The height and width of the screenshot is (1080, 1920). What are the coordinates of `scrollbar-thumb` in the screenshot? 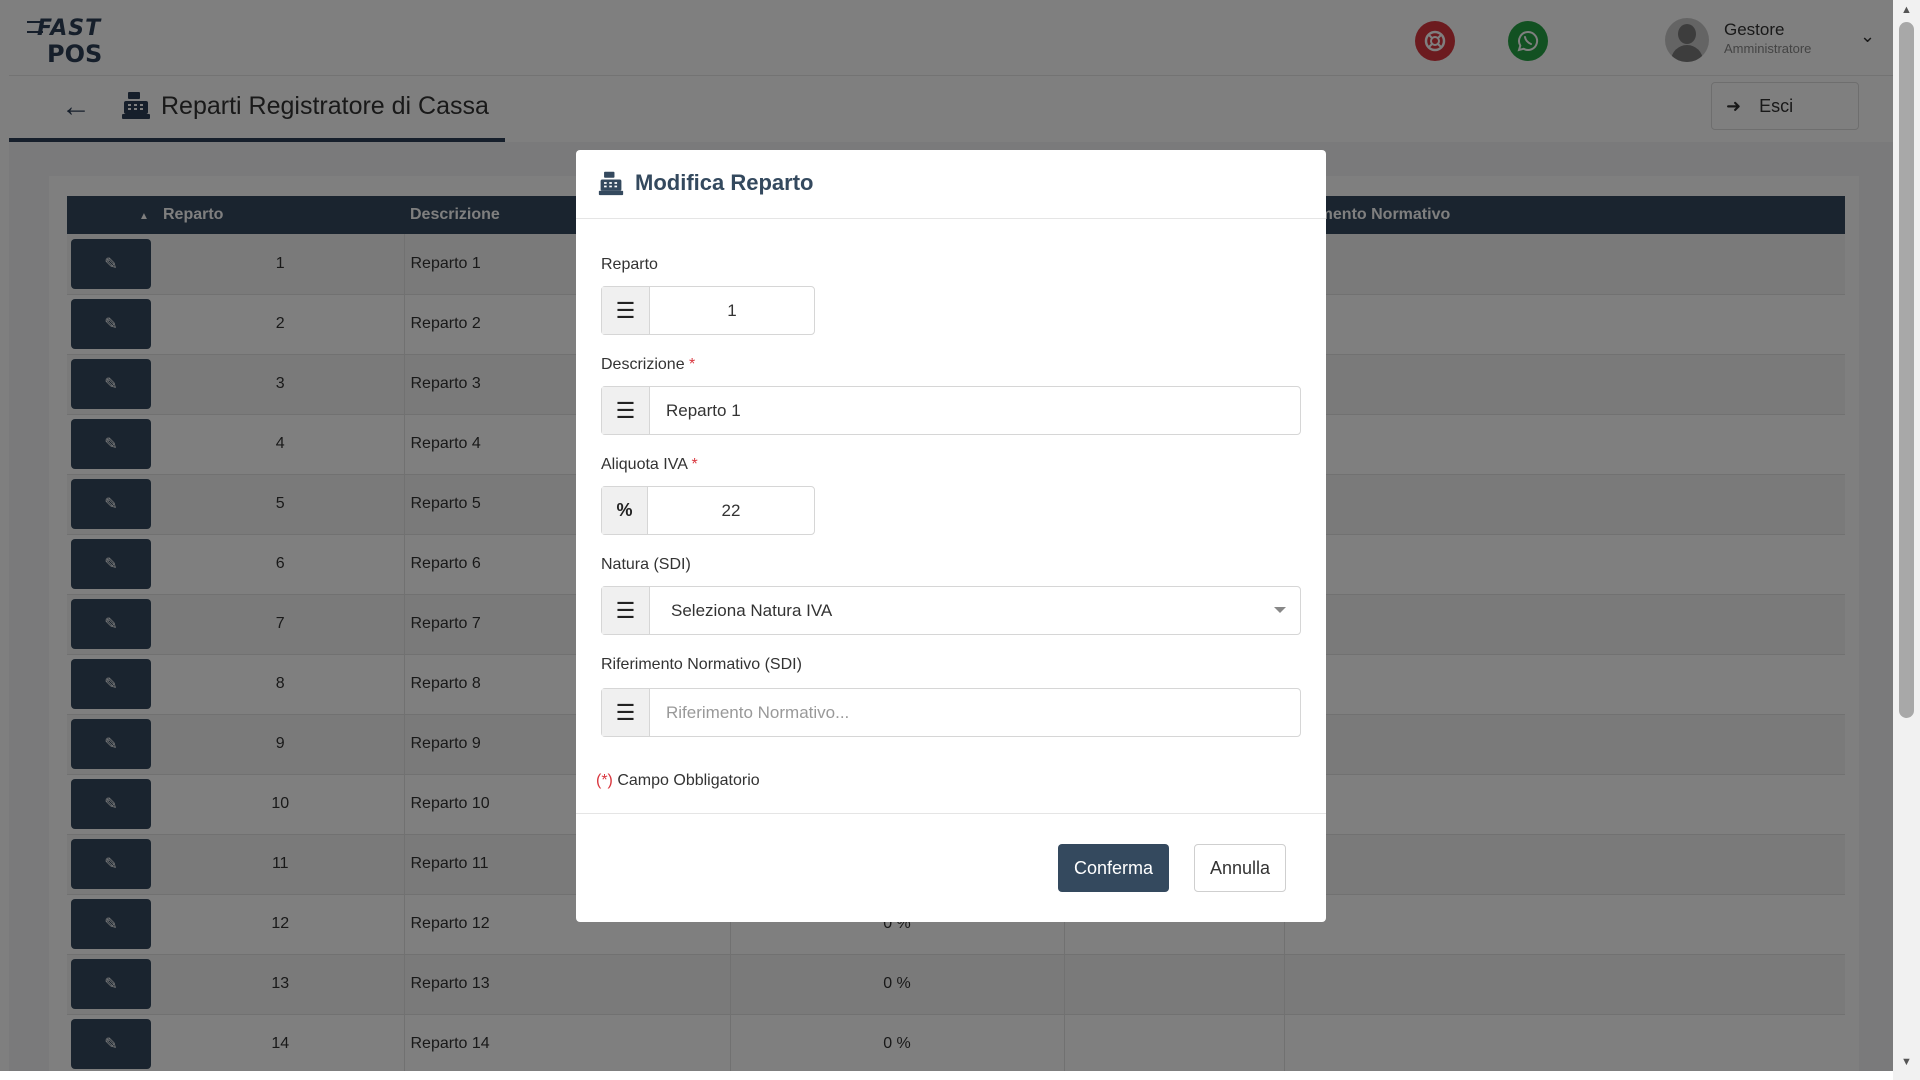 It's located at (1906, 370).